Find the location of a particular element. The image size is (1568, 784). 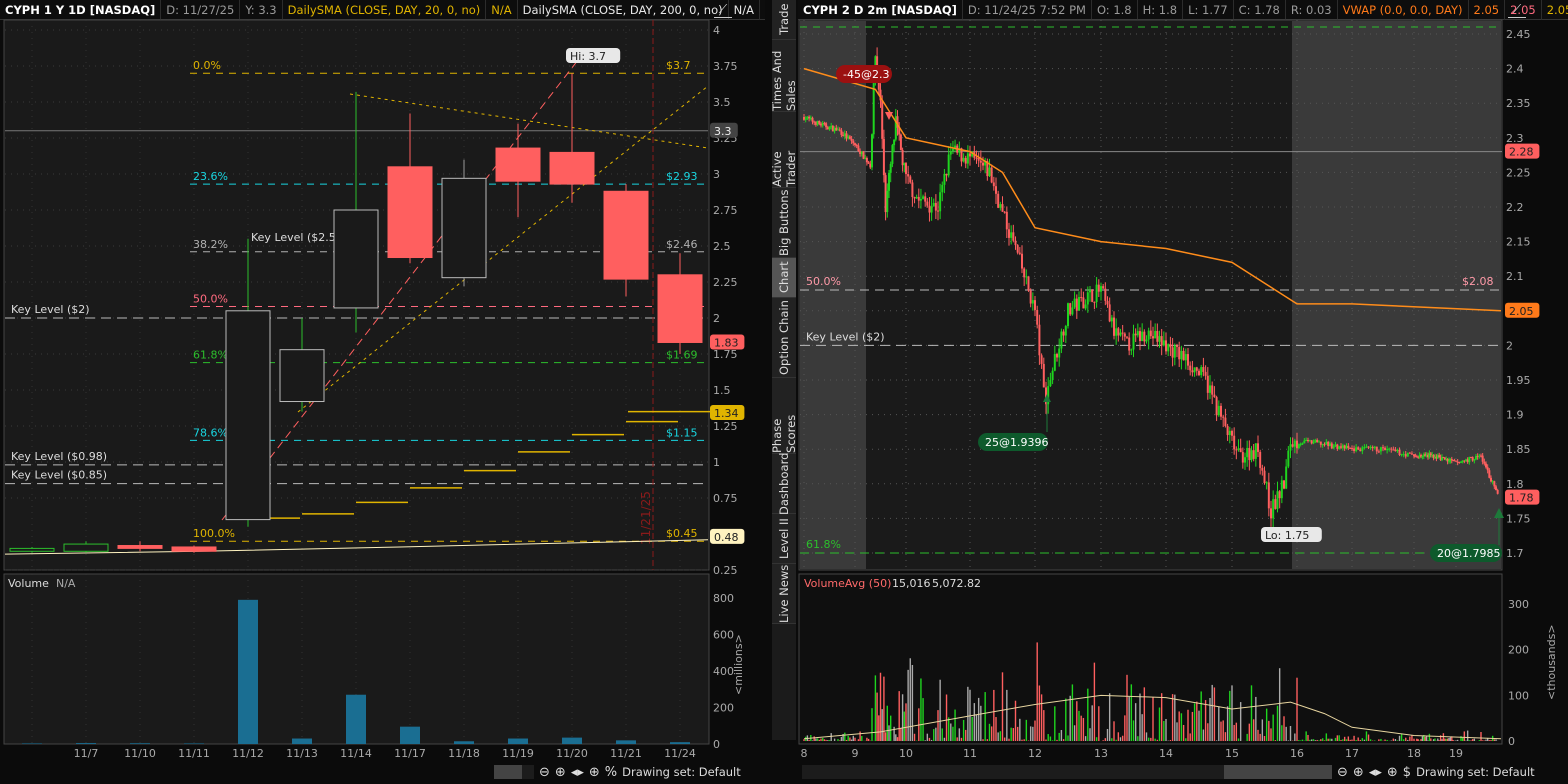

price-tick: 2.35 is located at coordinates (1518, 103).